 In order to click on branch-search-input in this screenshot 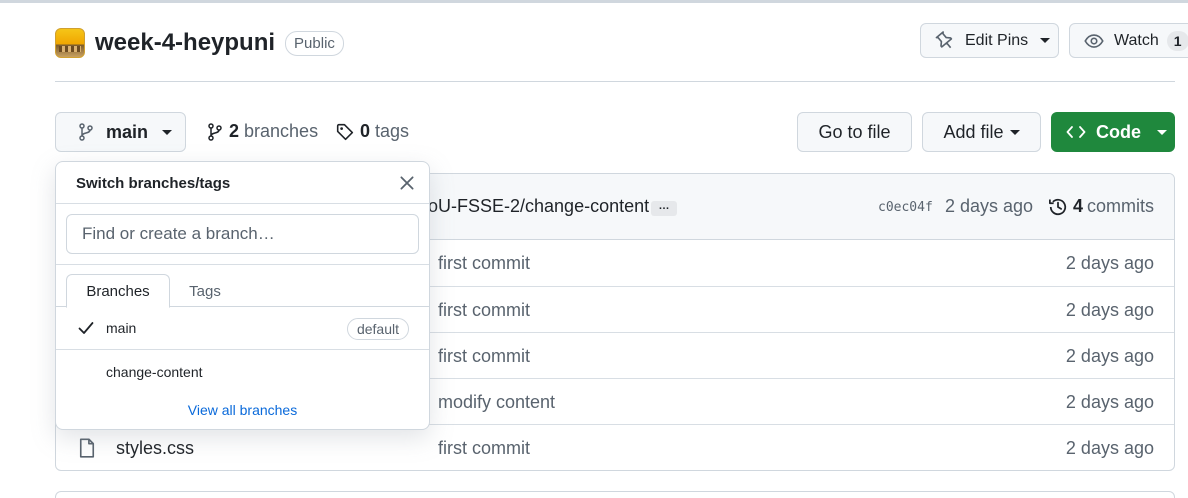, I will do `click(242, 234)`.